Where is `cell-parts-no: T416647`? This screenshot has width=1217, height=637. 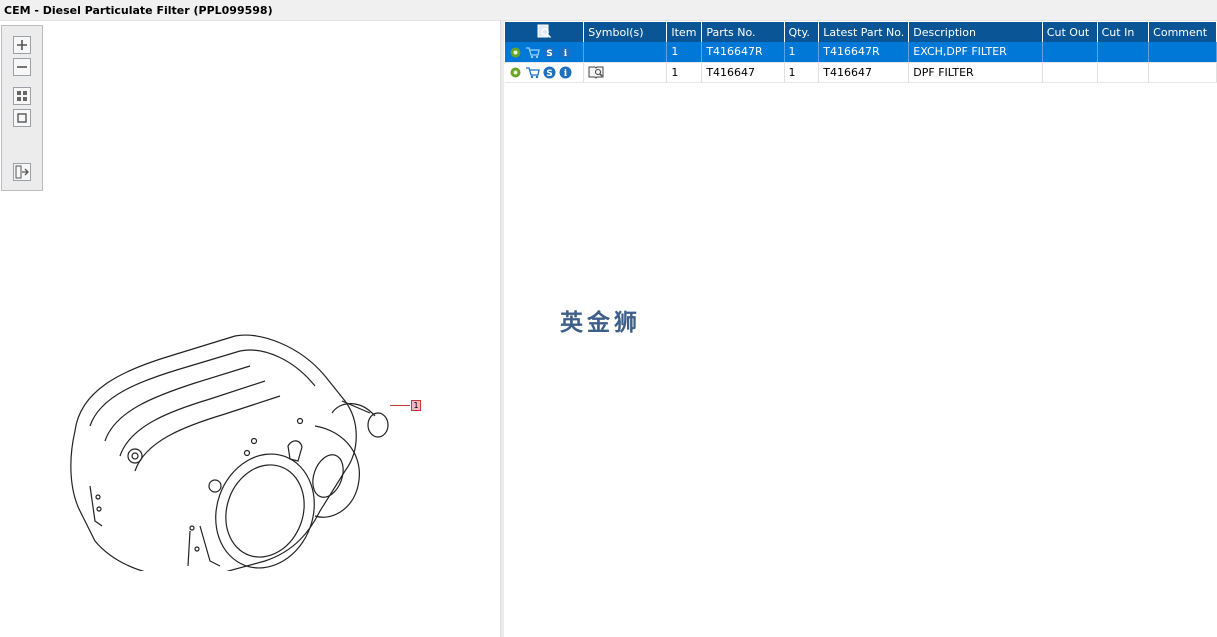 cell-parts-no: T416647 is located at coordinates (743, 72).